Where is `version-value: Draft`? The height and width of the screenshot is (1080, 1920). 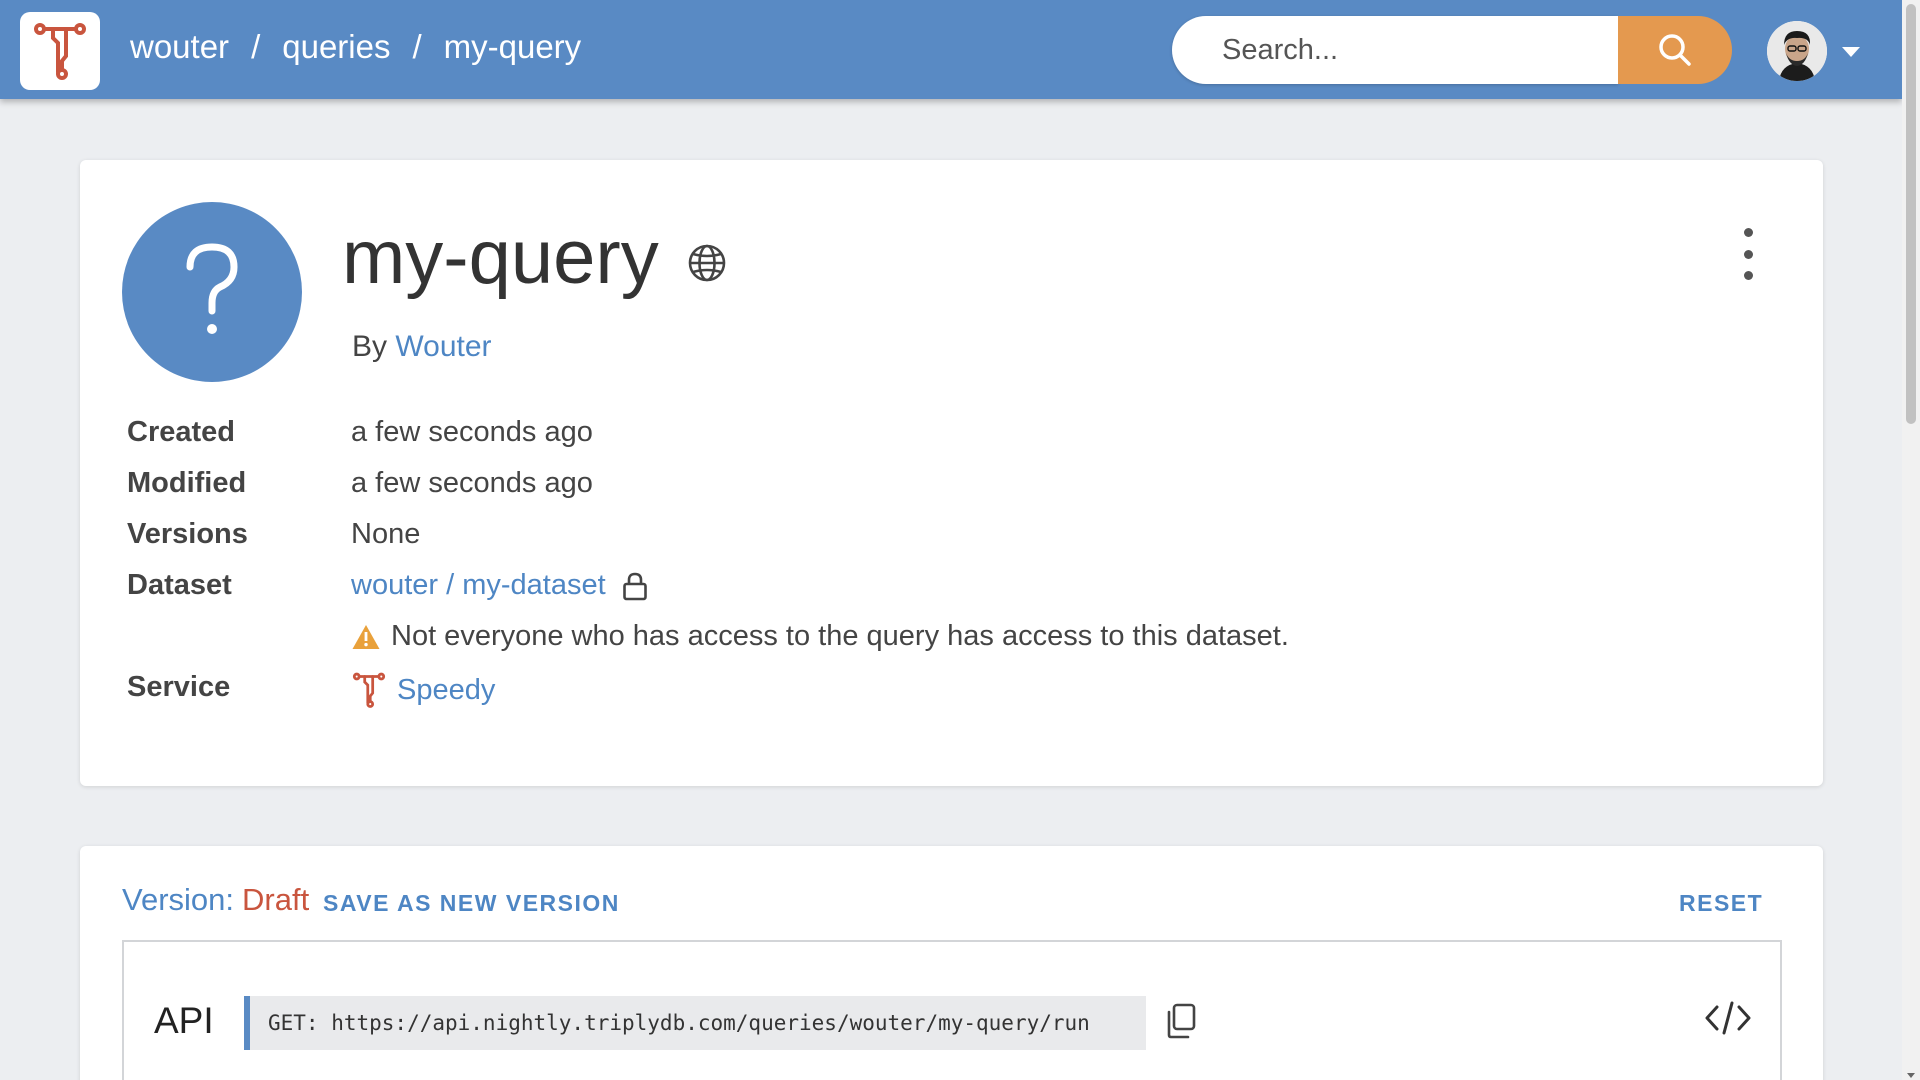 version-value: Draft is located at coordinates (276, 899).